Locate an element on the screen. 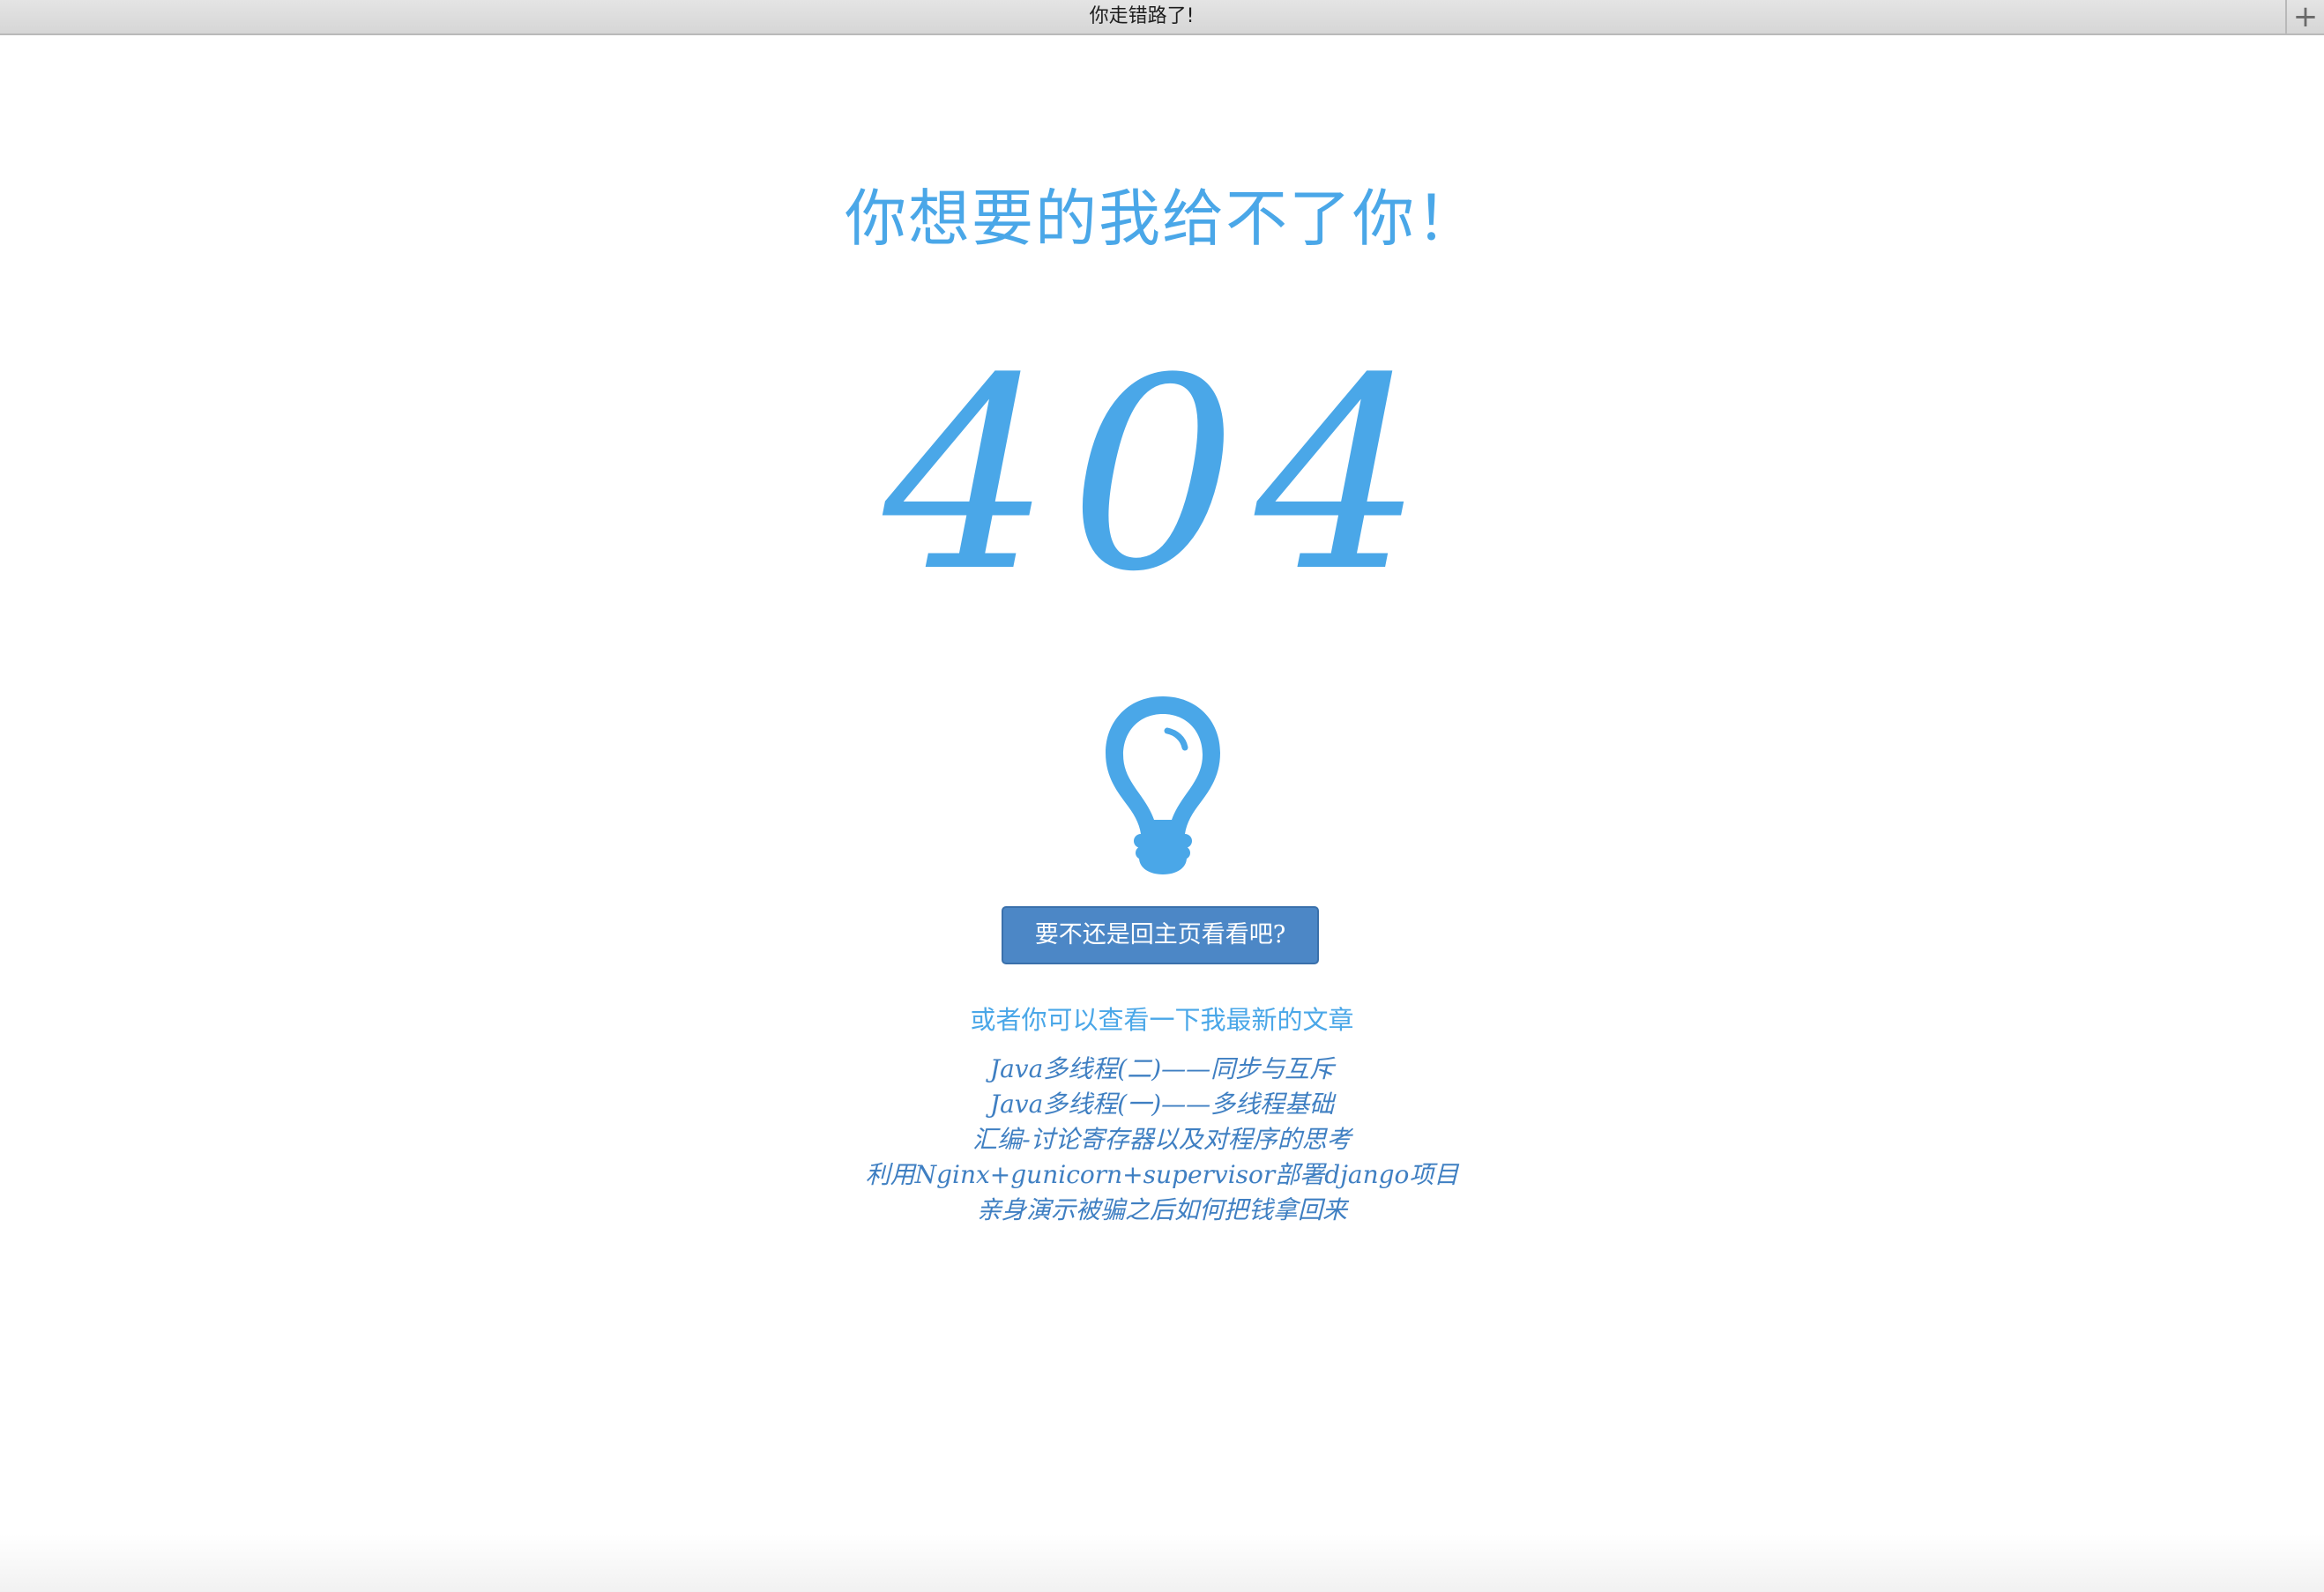 This screenshot has width=2324, height=1592. lightbulb-icon is located at coordinates (1163, 785).